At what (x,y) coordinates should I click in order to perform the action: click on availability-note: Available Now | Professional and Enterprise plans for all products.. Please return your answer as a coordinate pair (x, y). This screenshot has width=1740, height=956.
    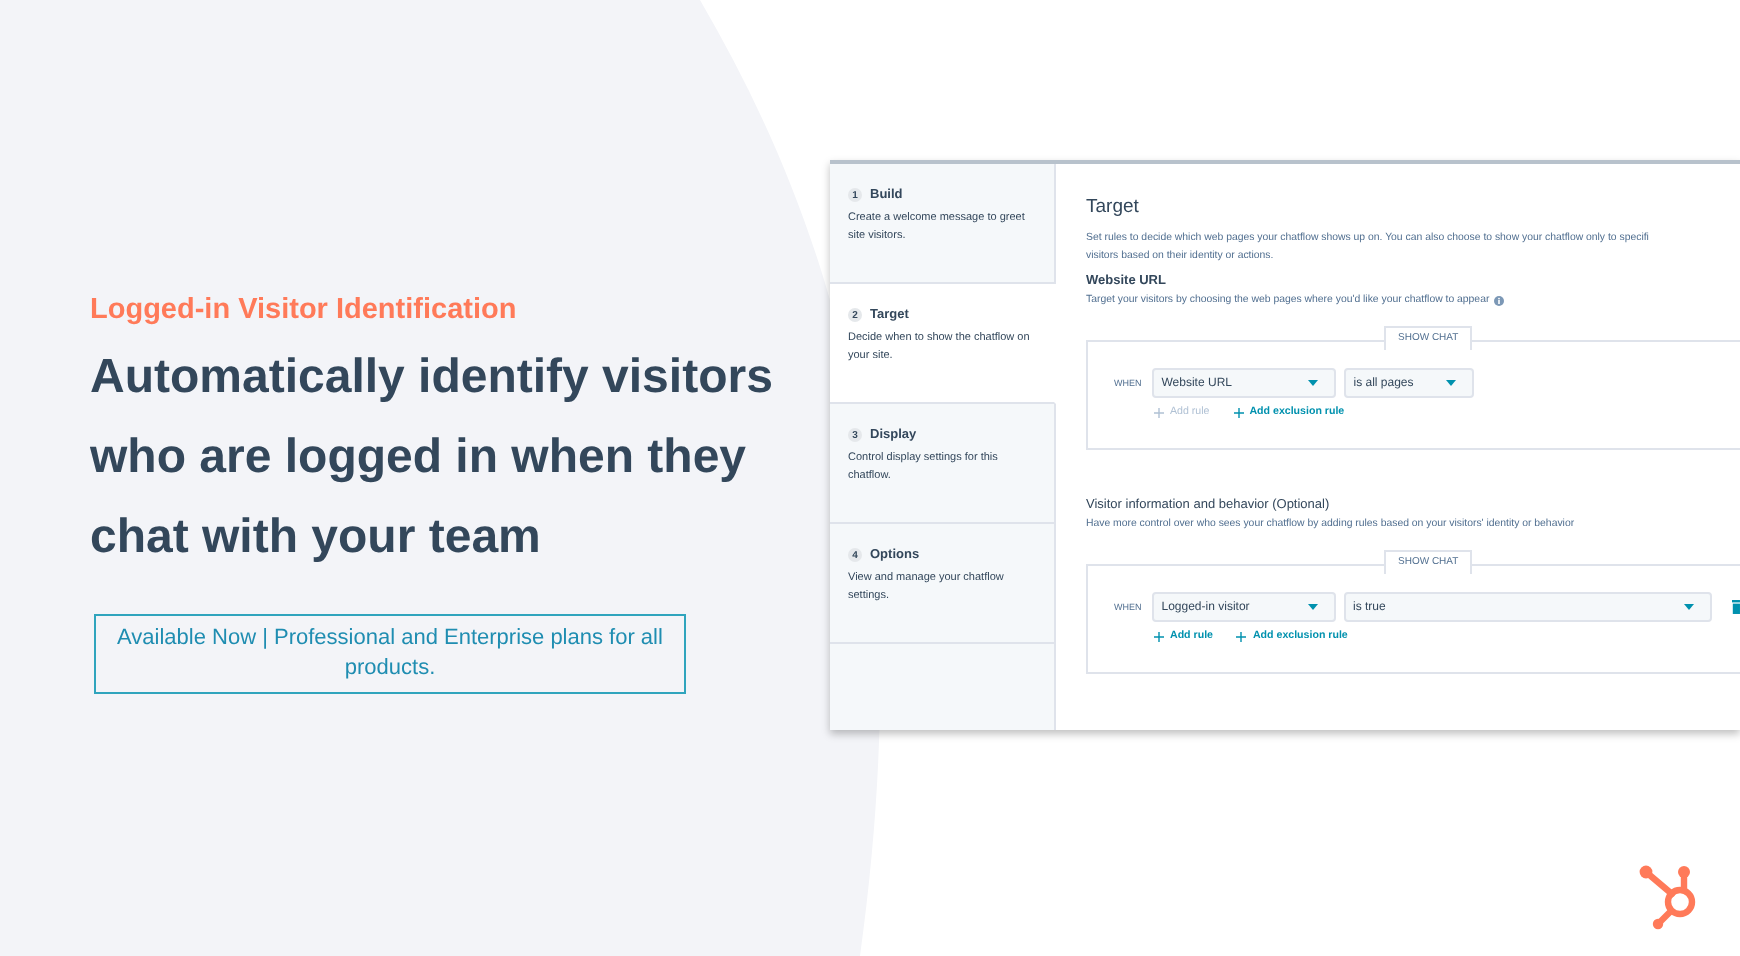
    Looking at the image, I should click on (390, 654).